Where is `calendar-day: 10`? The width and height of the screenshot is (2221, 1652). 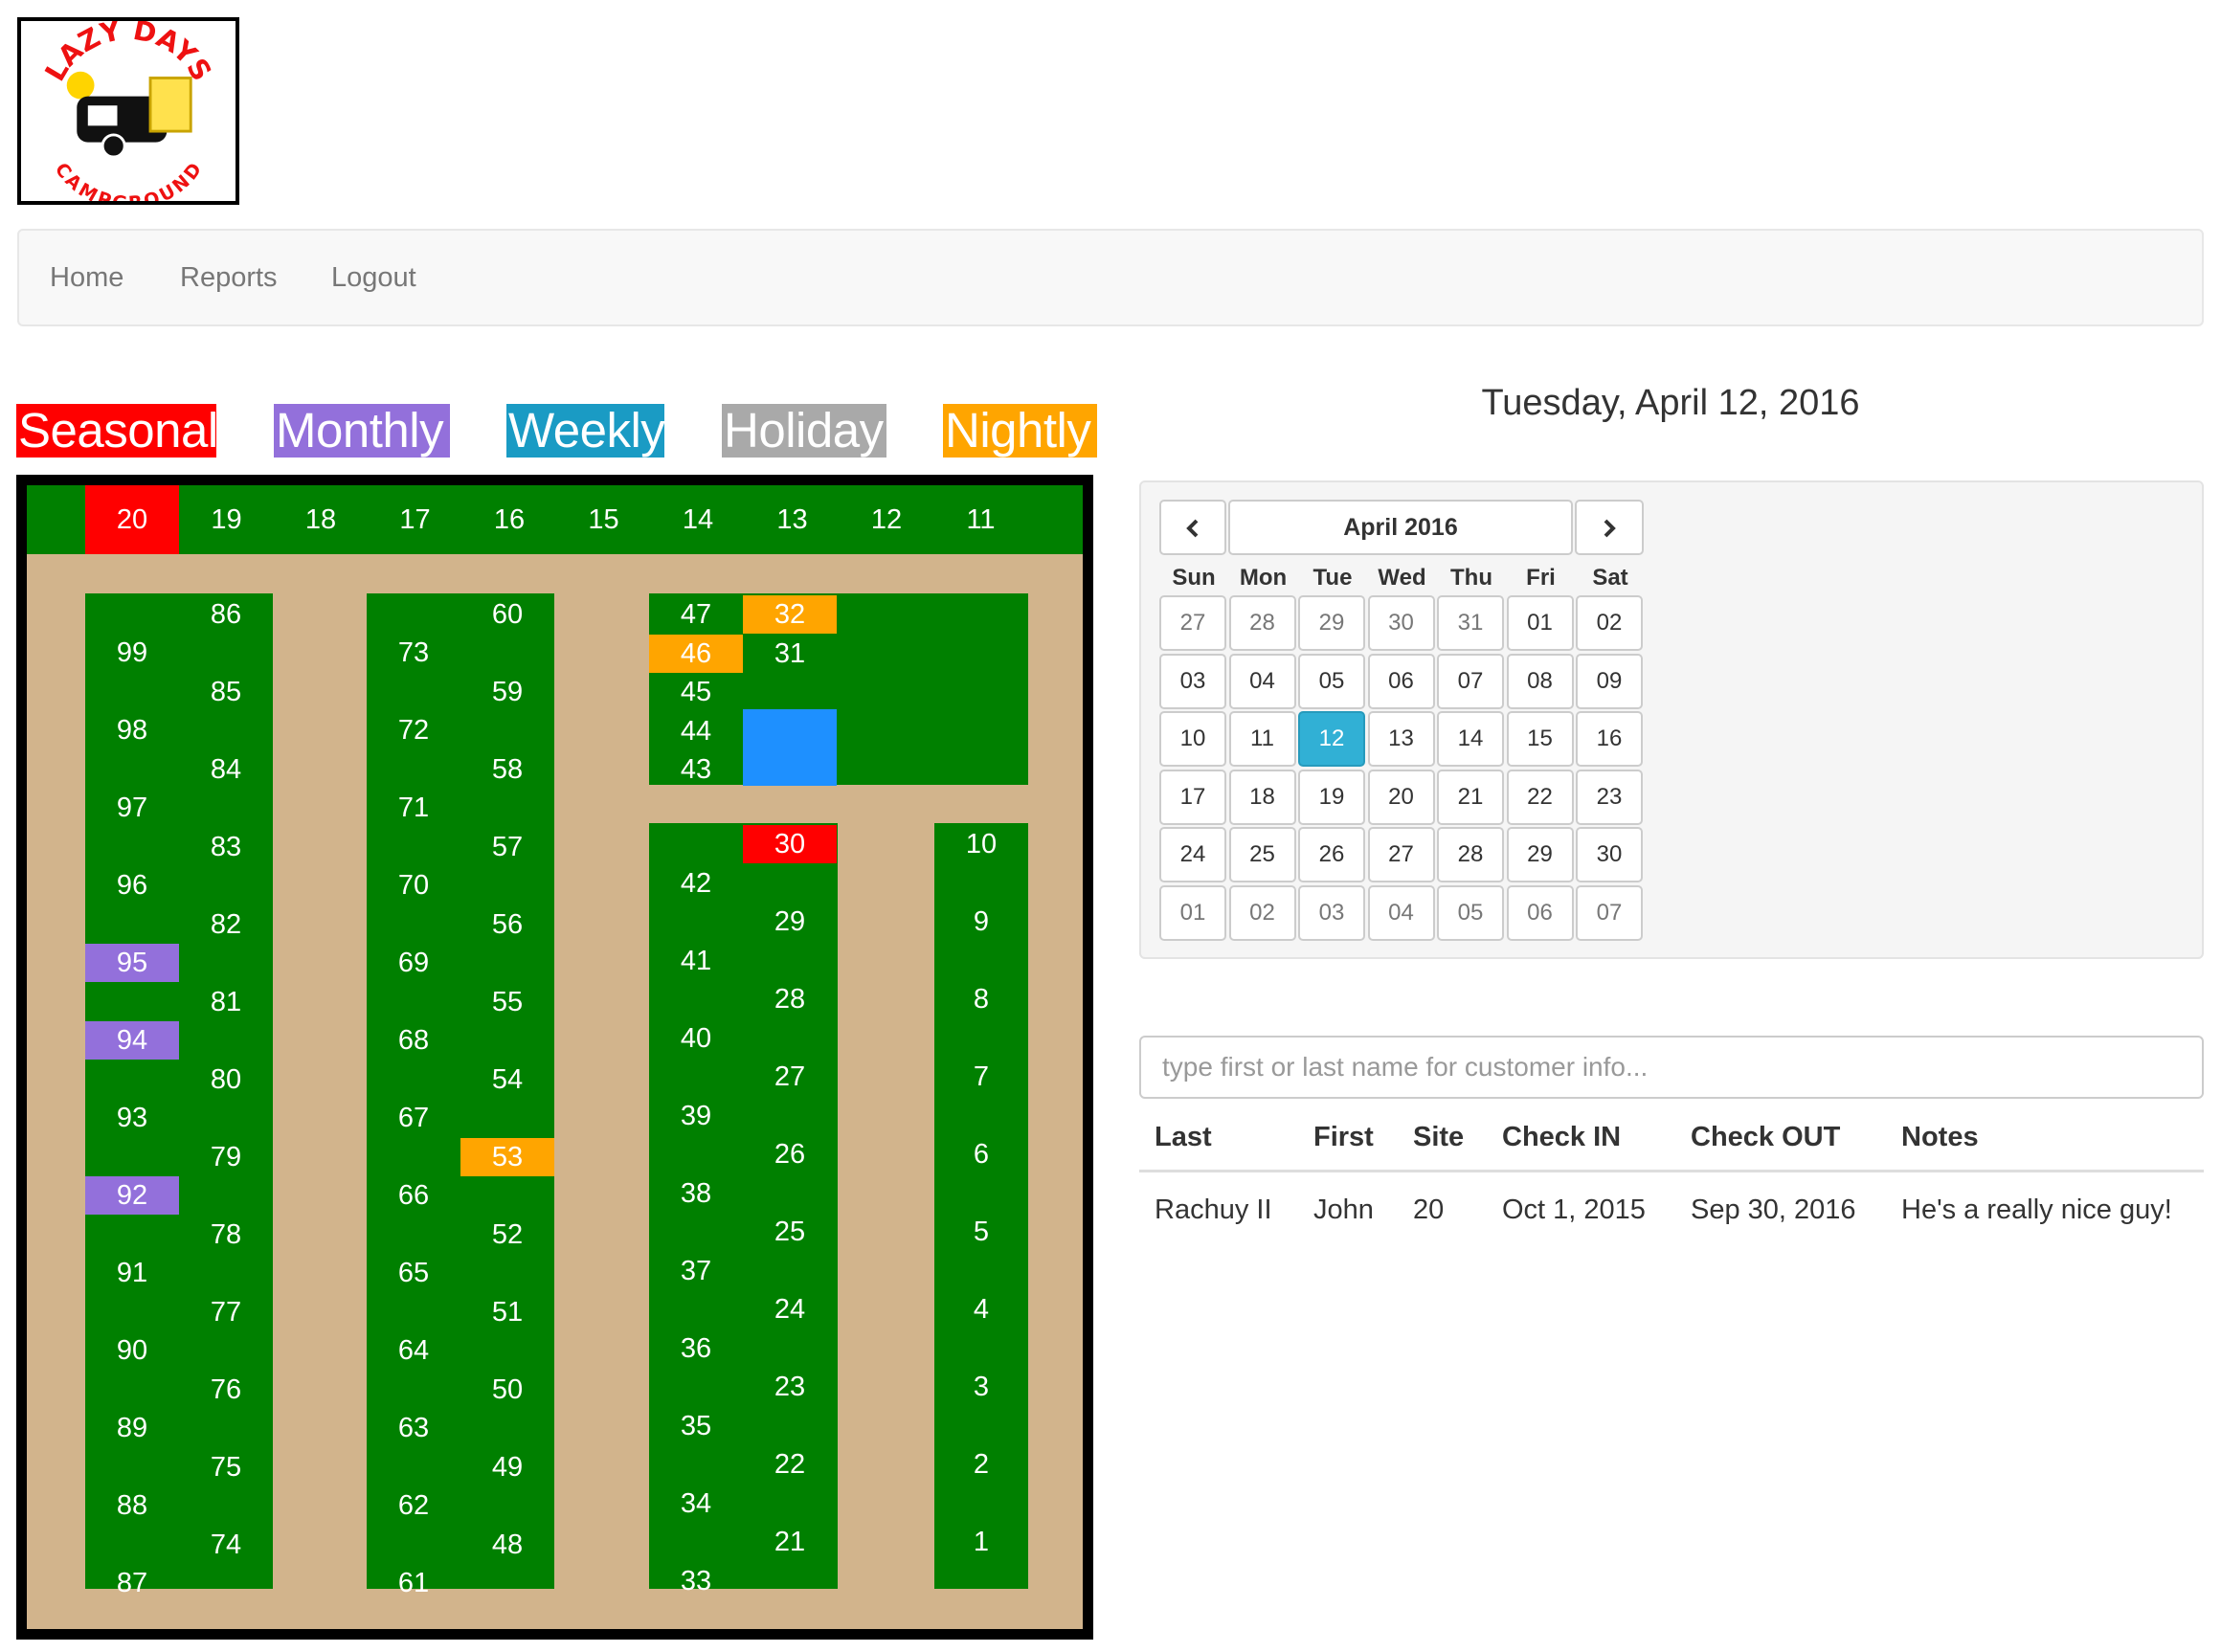 calendar-day: 10 is located at coordinates (1192, 739).